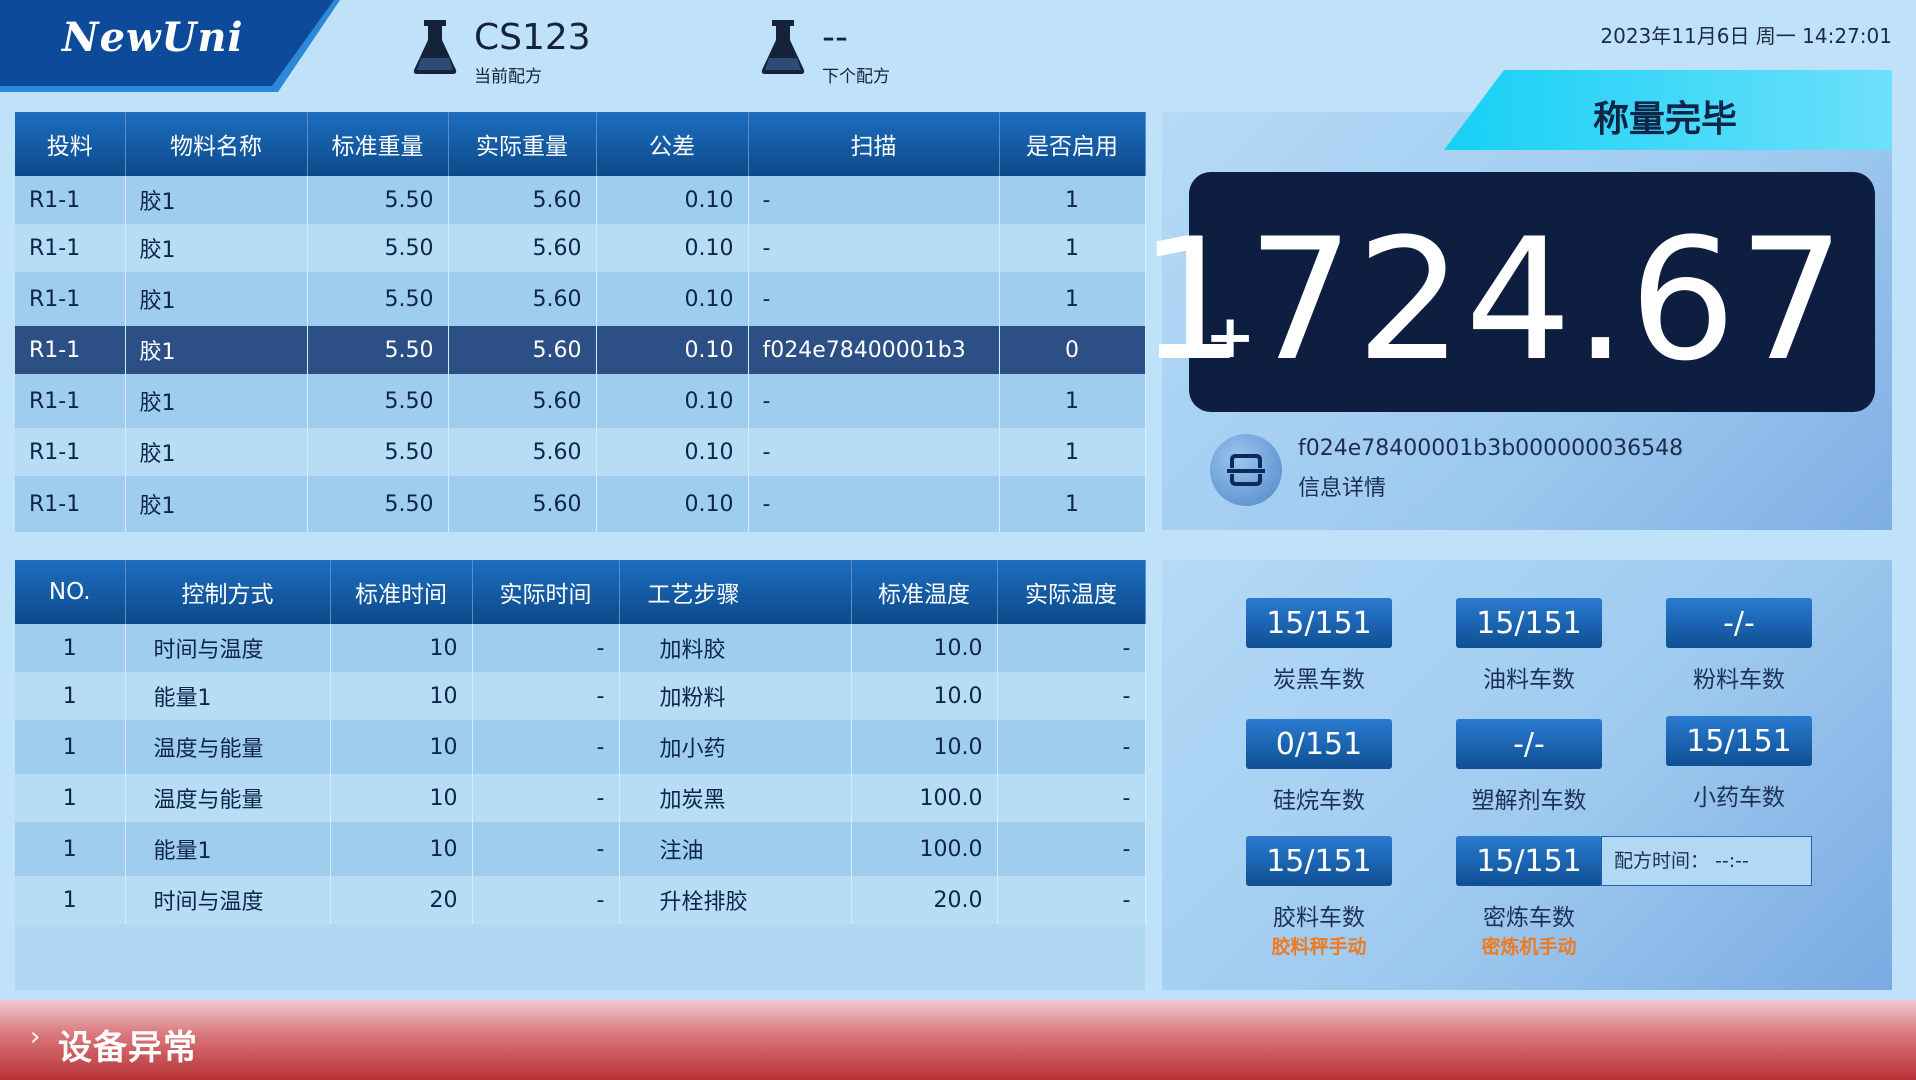 The width and height of the screenshot is (1916, 1080). What do you see at coordinates (35, 1037) in the screenshot?
I see `chevron-right-icon: ›` at bounding box center [35, 1037].